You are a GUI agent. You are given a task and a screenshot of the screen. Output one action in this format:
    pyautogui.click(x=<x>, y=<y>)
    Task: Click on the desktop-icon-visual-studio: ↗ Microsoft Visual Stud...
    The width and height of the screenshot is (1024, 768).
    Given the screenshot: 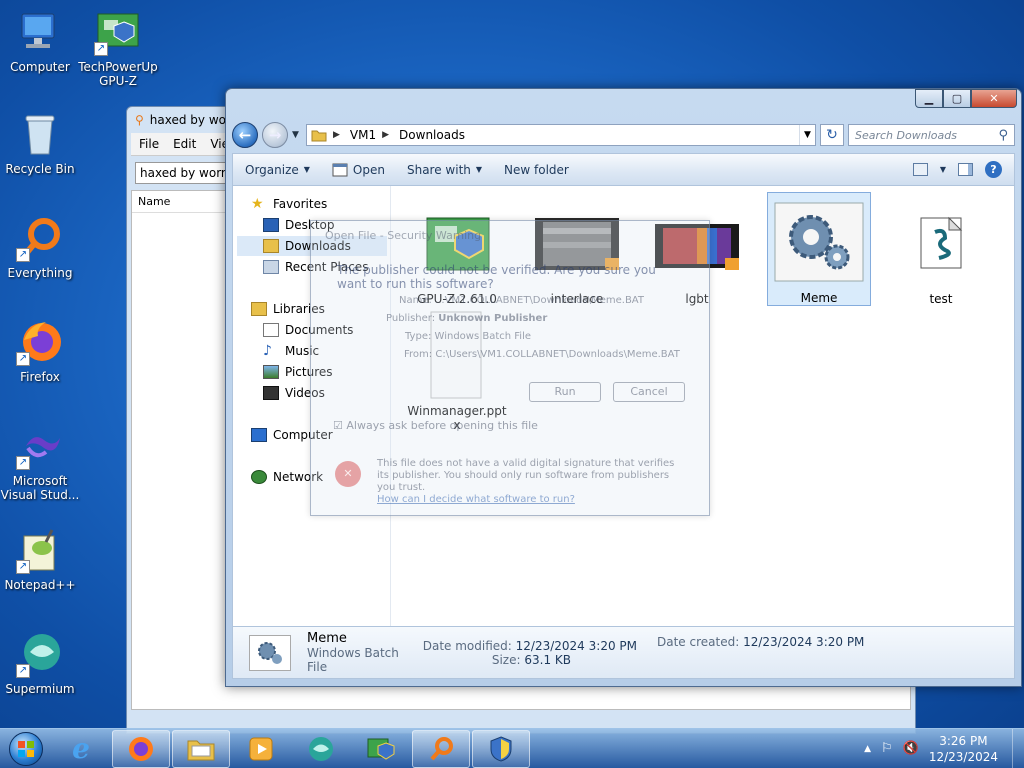 What is the action you would take?
    pyautogui.click(x=40, y=462)
    